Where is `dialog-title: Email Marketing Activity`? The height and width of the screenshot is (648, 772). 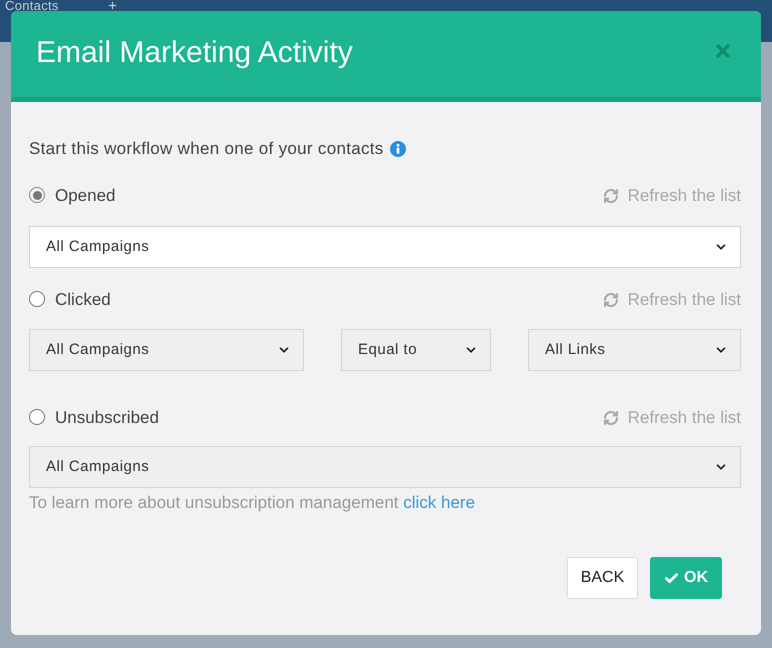
dialog-title: Email Marketing Activity is located at coordinates (194, 52).